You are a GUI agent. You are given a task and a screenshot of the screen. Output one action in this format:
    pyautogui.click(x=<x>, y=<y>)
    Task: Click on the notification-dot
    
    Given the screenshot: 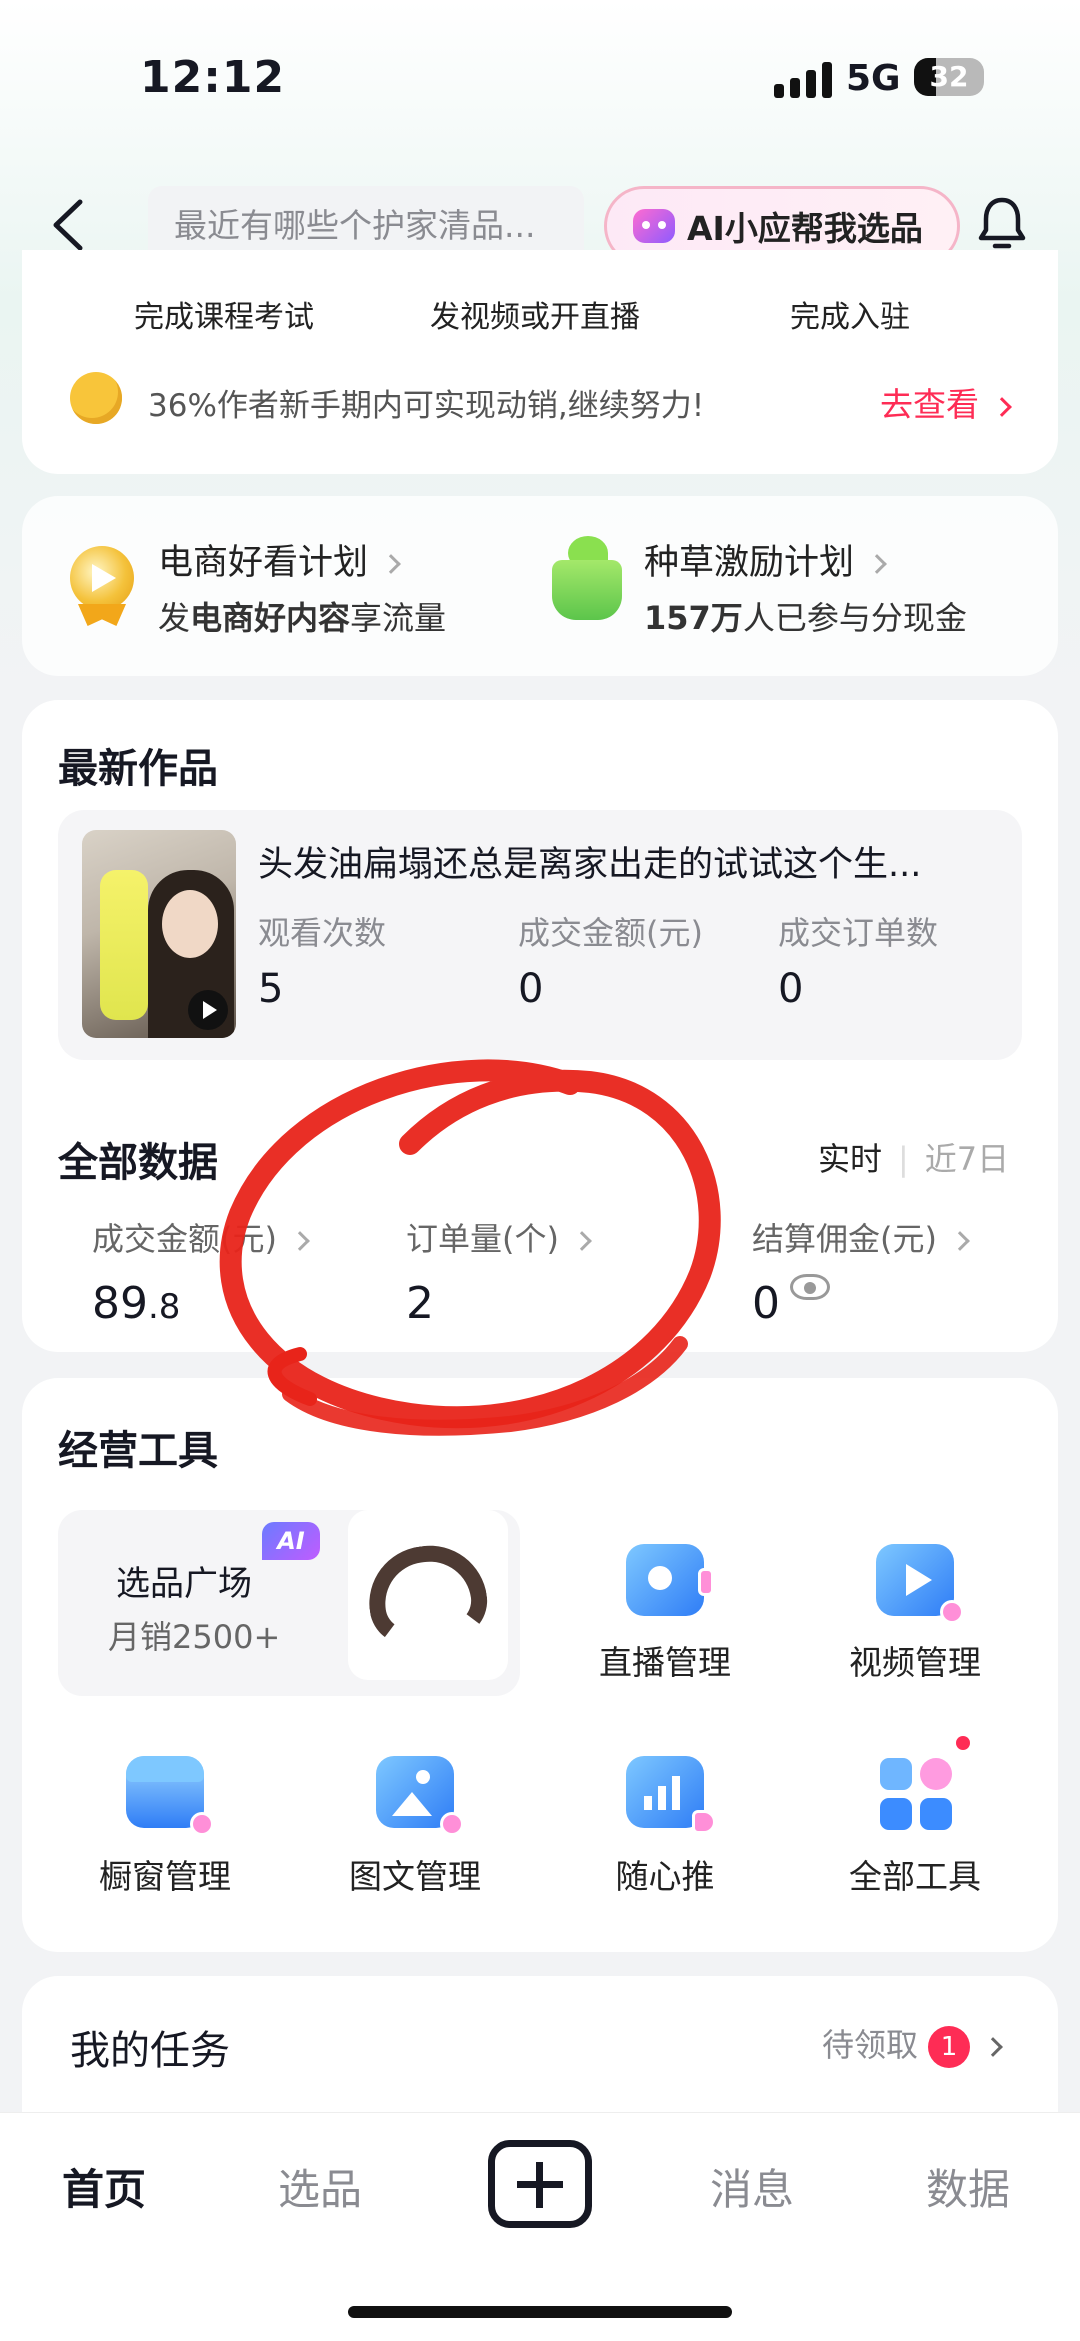 What is the action you would take?
    pyautogui.click(x=963, y=1743)
    